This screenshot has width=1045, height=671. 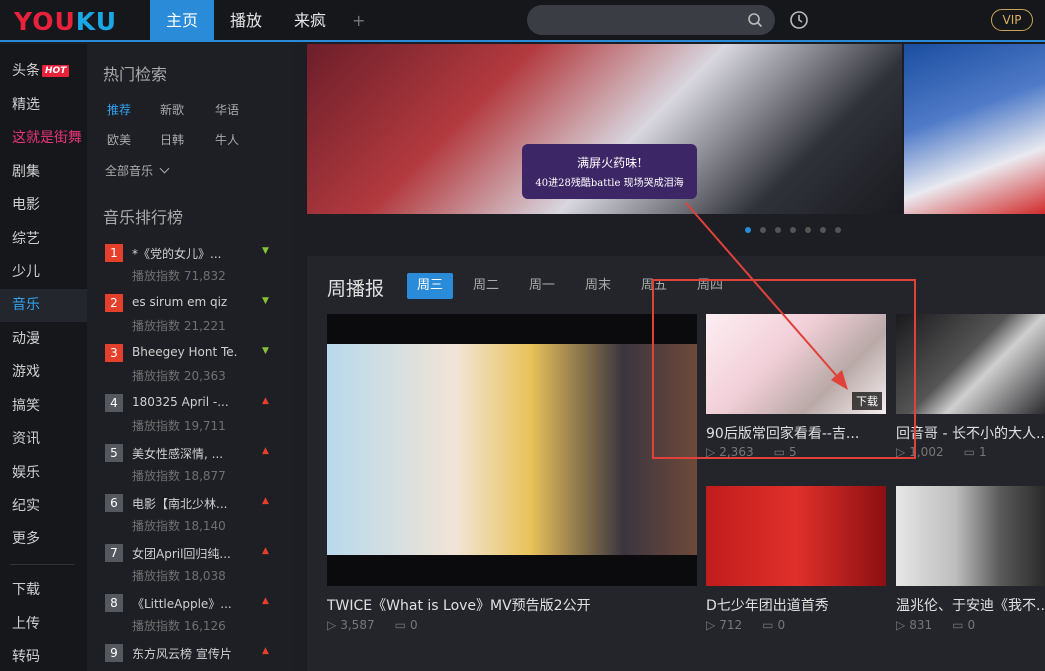 What do you see at coordinates (172, 109) in the screenshot?
I see `genre-new-songs: 新歌` at bounding box center [172, 109].